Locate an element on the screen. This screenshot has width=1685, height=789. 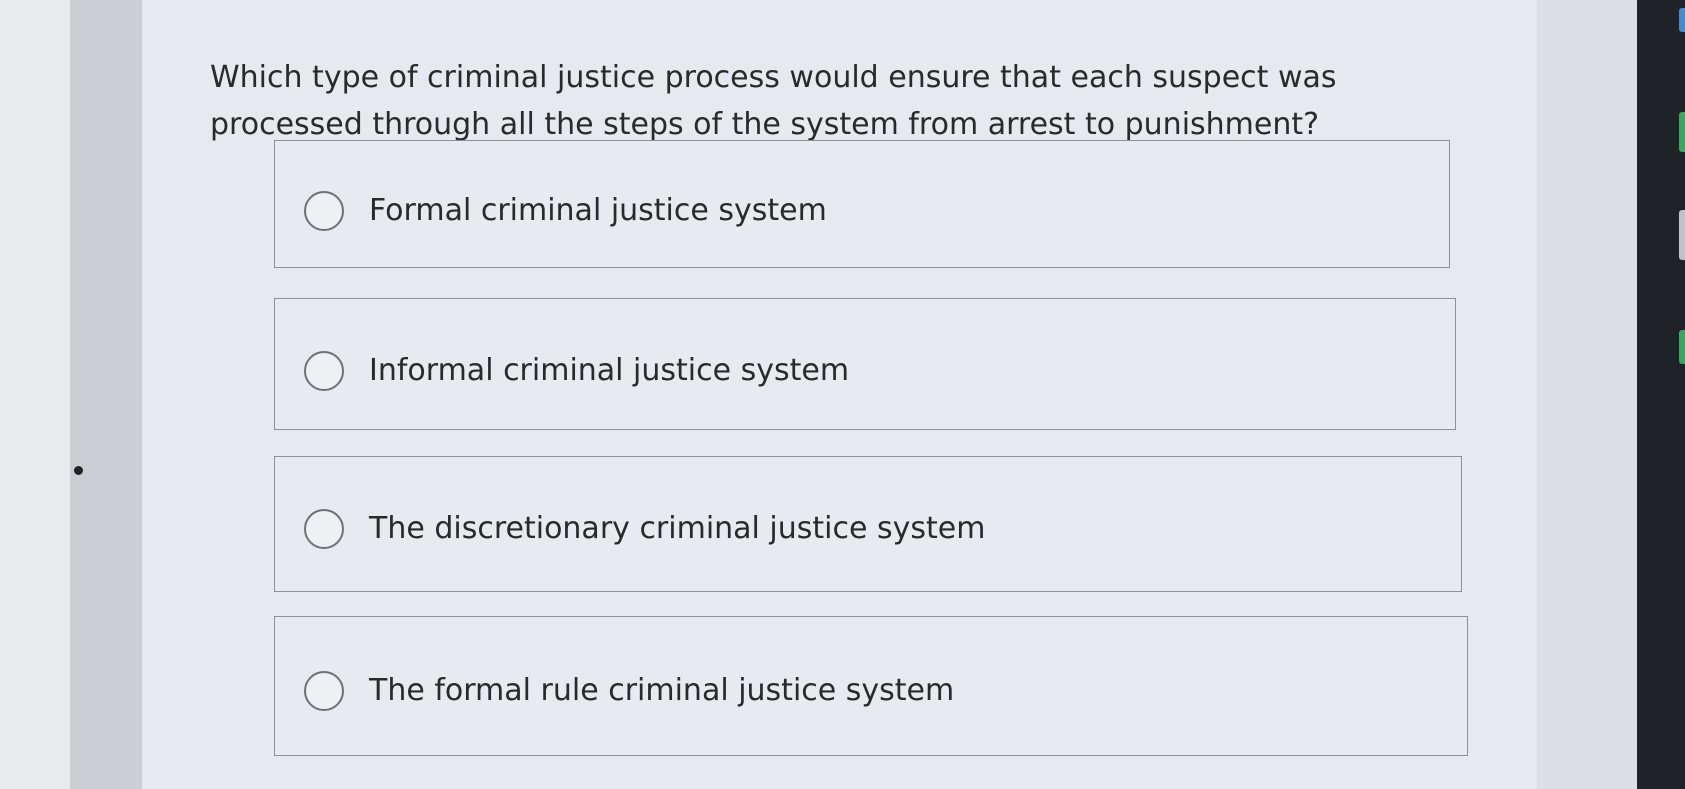
left-margin is located at coordinates (35, 394).